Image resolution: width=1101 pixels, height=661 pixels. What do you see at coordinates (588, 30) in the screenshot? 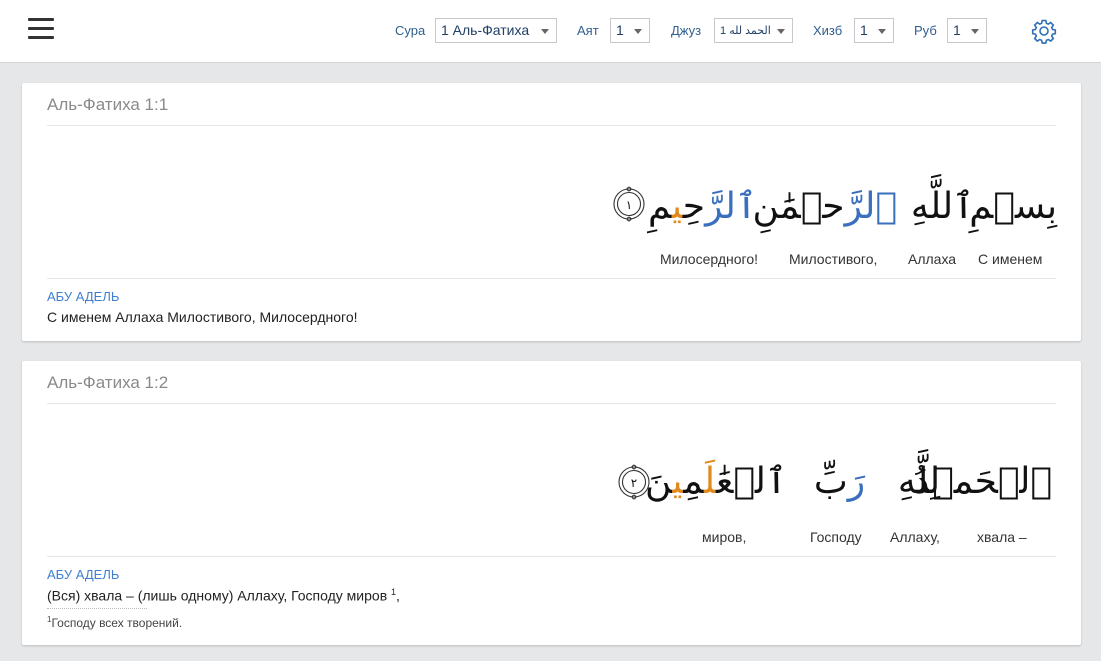
I see `ayah-label: Аят` at bounding box center [588, 30].